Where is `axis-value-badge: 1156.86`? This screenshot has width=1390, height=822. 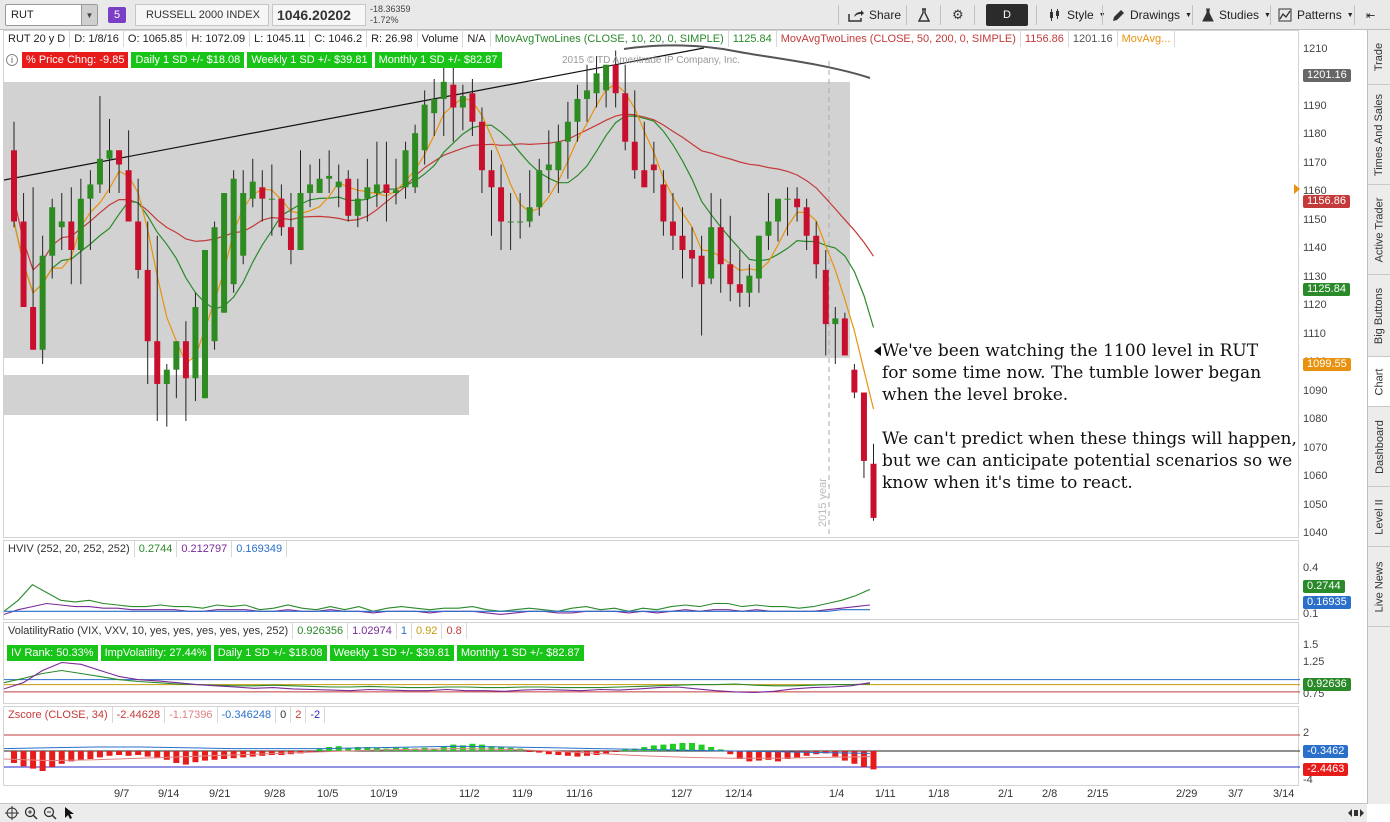 axis-value-badge: 1156.86 is located at coordinates (1326, 201).